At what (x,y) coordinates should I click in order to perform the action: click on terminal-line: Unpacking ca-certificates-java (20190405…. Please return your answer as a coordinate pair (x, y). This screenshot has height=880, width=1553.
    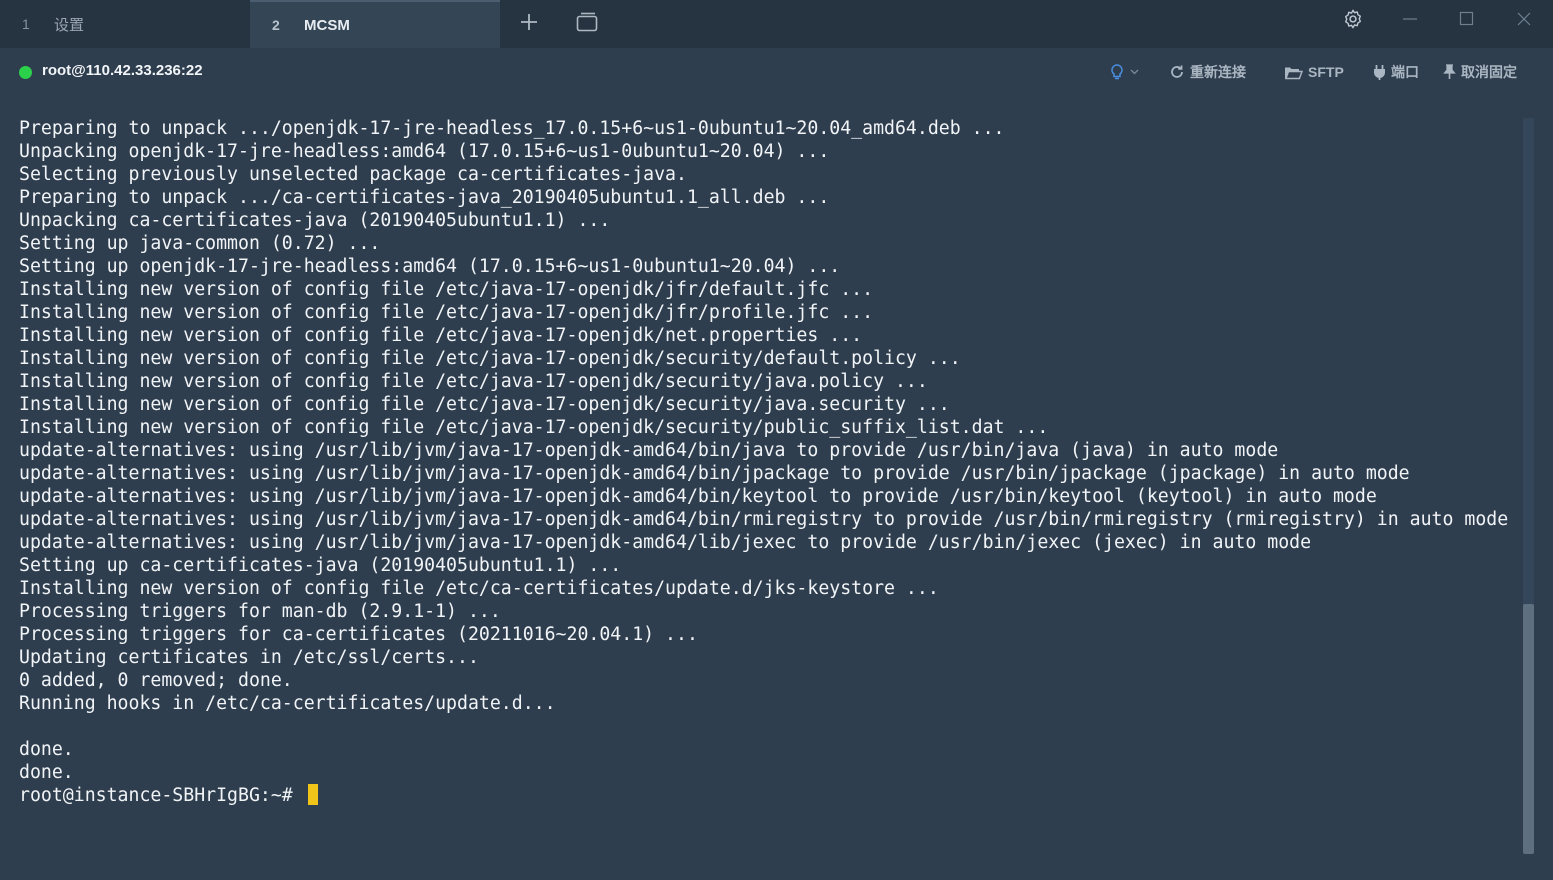
    Looking at the image, I should click on (315, 220).